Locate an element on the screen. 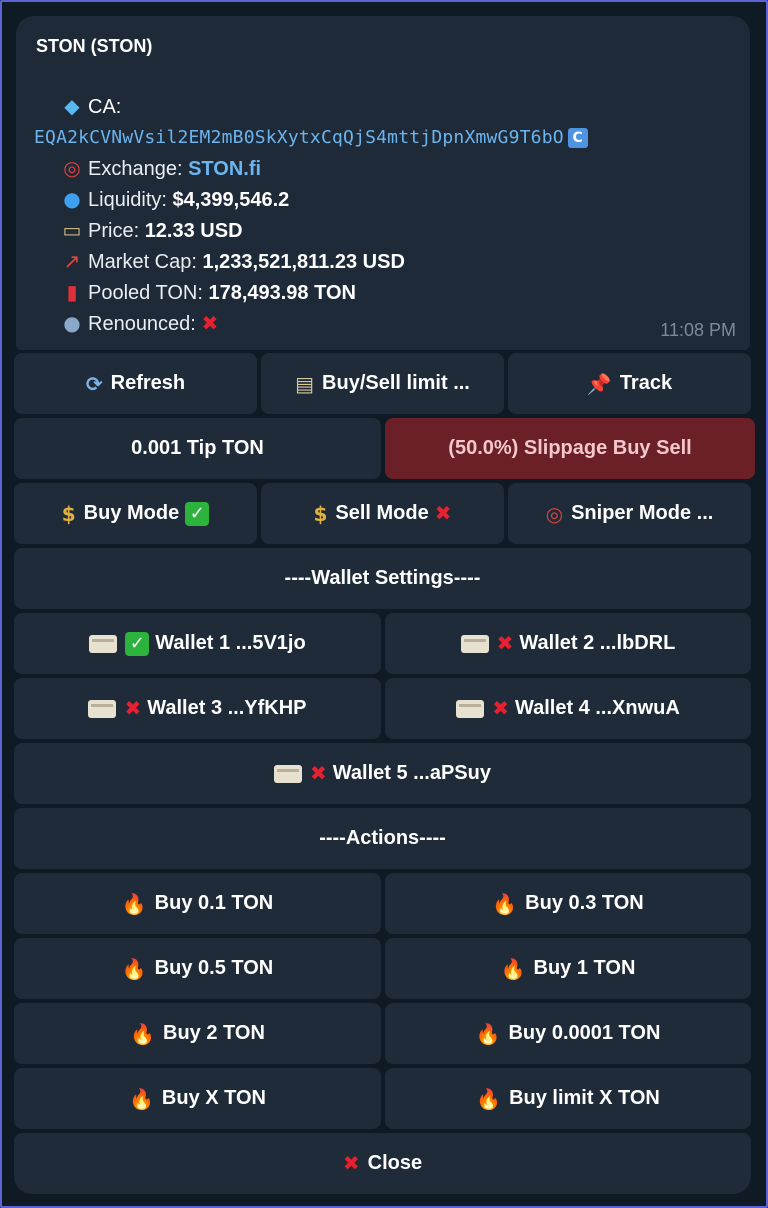  market-cap-line: ↗ Market Cap: 1,233,521,811.23 USD is located at coordinates (230, 261).